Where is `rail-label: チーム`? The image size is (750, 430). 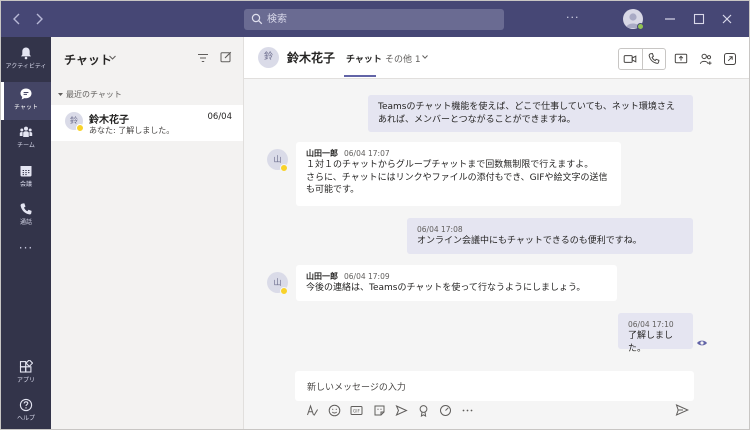
rail-label: チーム is located at coordinates (26, 145).